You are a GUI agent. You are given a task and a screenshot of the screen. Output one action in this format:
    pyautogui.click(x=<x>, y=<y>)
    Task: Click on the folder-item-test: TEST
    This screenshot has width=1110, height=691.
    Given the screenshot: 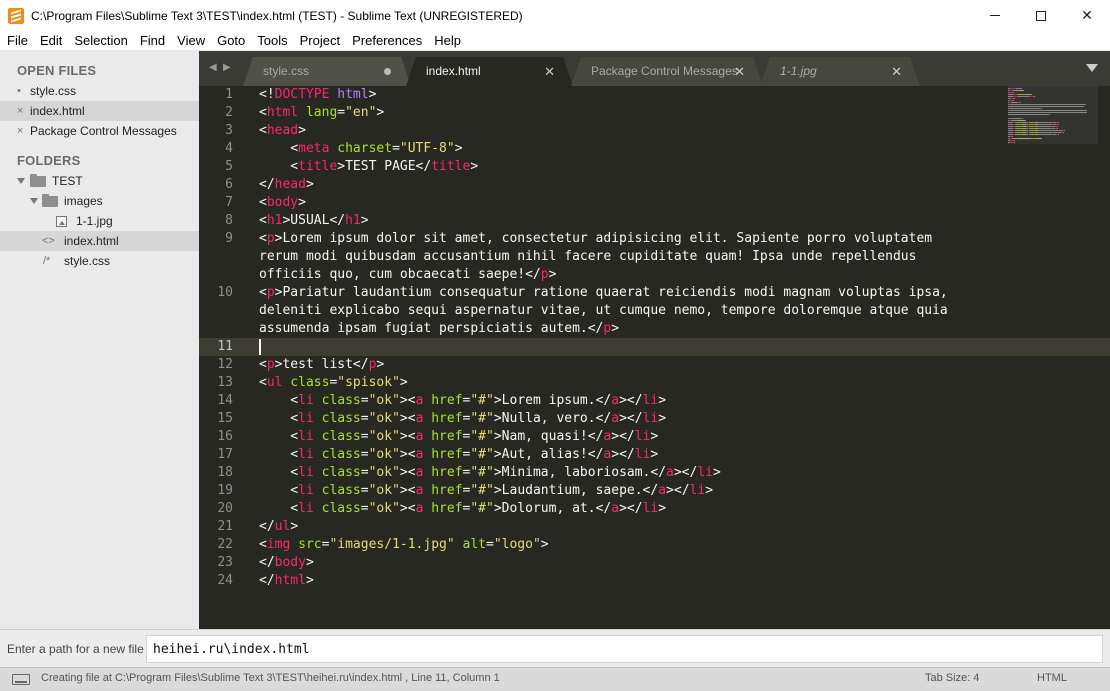 What is the action you would take?
    pyautogui.click(x=99, y=181)
    